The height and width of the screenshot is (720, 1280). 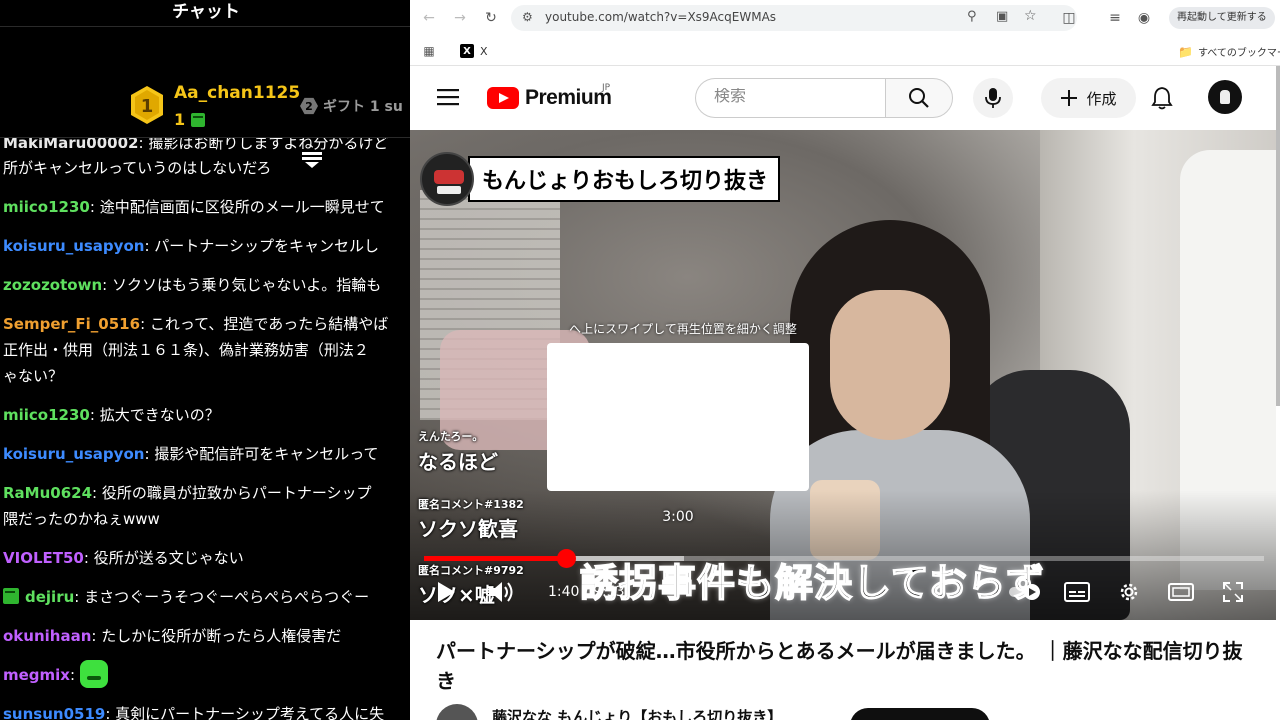 I want to click on address-url: youtube.com/watch?v=Xs9AcqEWMAs, so click(x=661, y=17).